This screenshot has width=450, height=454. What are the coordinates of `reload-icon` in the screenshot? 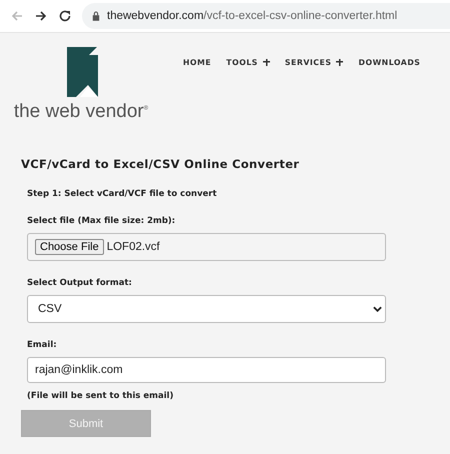 It's located at (65, 16).